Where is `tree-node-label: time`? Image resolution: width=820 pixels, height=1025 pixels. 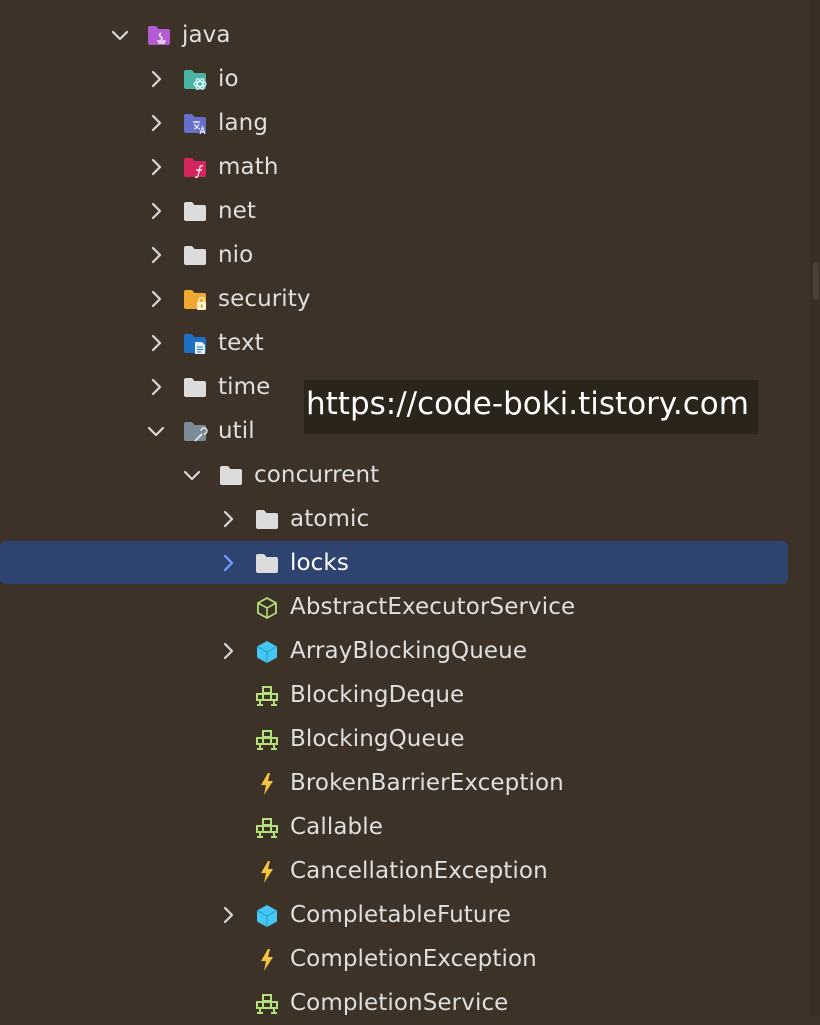 tree-node-label: time is located at coordinates (244, 387).